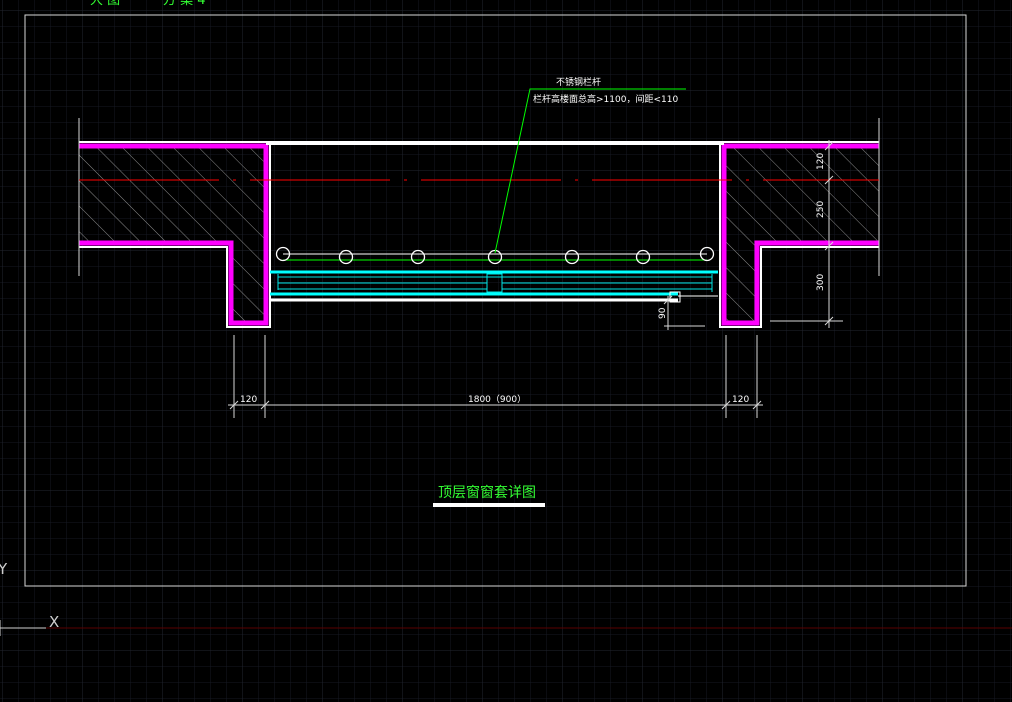 This screenshot has height=702, width=1012. I want to click on dim-right-wall: 120, so click(740, 400).